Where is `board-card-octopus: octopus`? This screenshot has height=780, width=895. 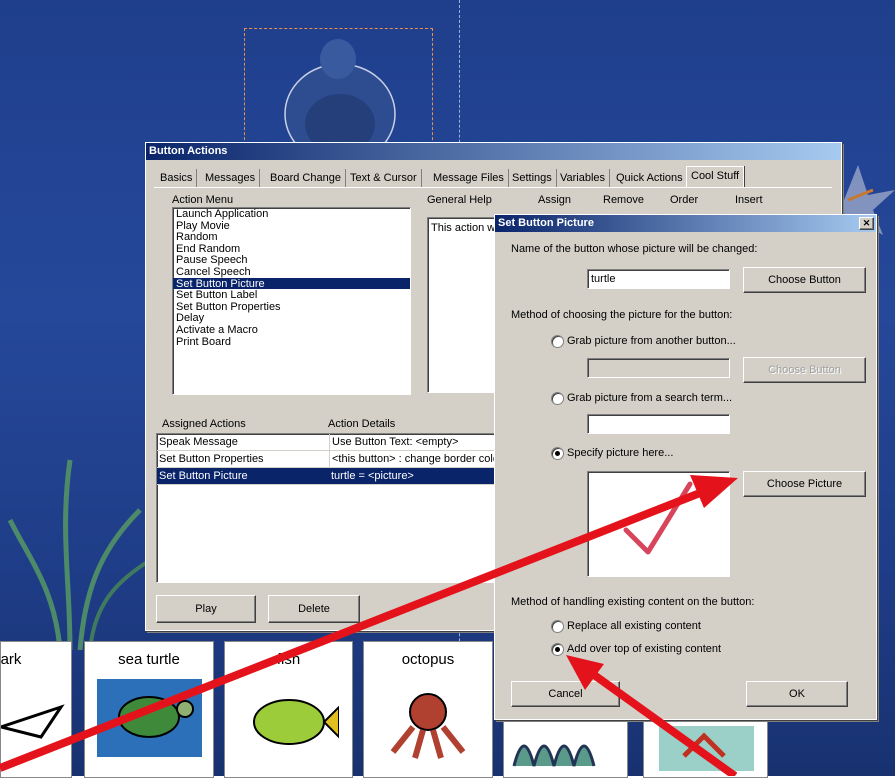 board-card-octopus: octopus is located at coordinates (428, 709).